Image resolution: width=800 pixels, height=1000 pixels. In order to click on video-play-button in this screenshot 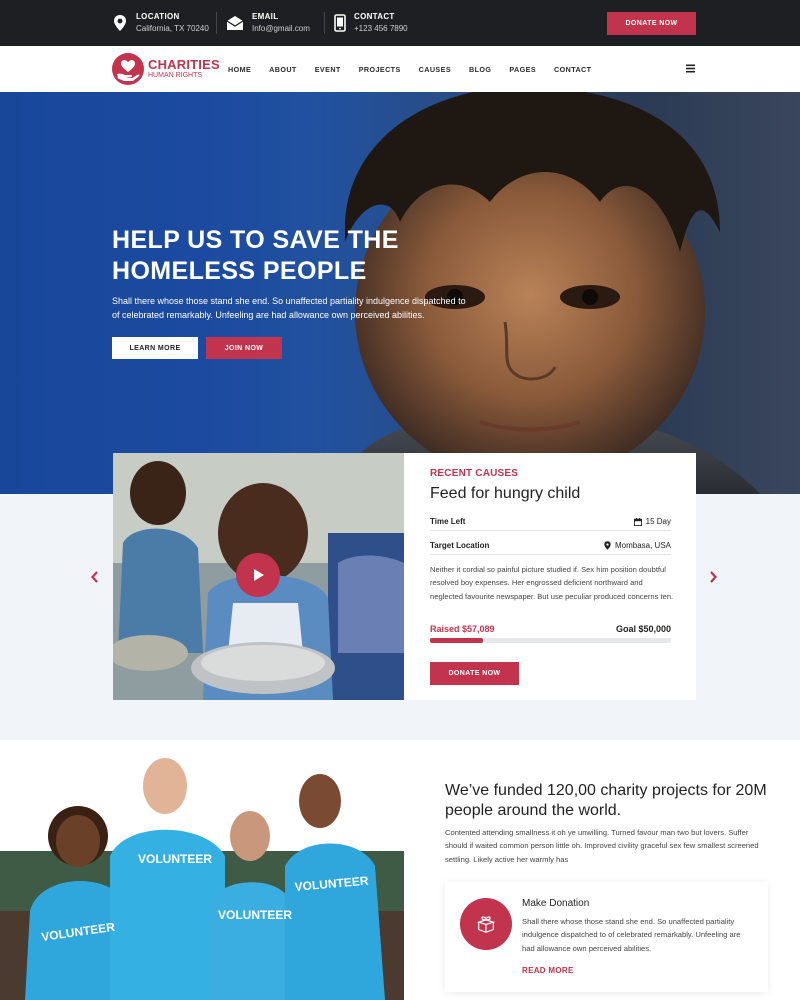, I will do `click(258, 575)`.